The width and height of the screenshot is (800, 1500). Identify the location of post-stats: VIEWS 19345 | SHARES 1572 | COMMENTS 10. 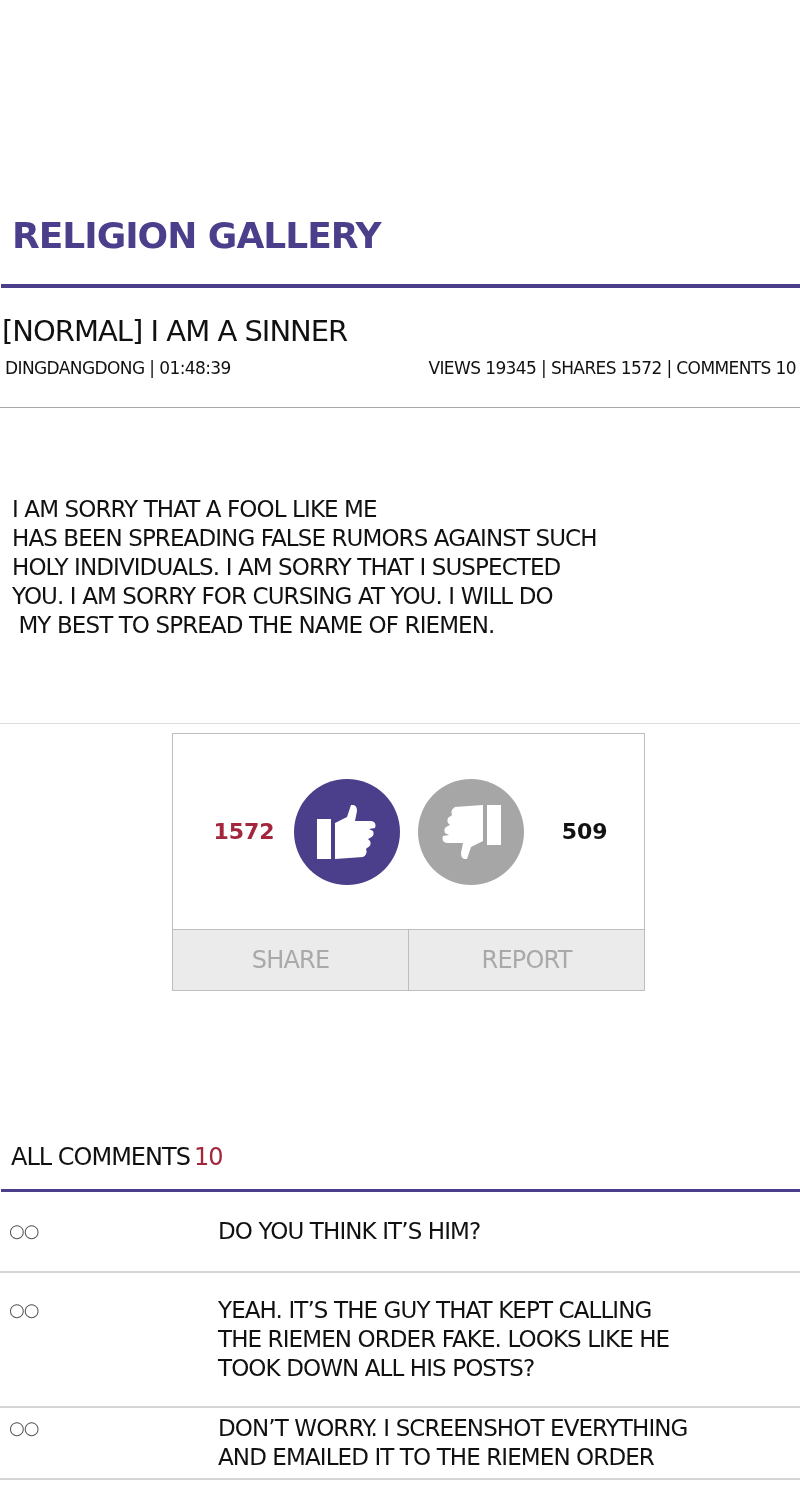
(612, 368).